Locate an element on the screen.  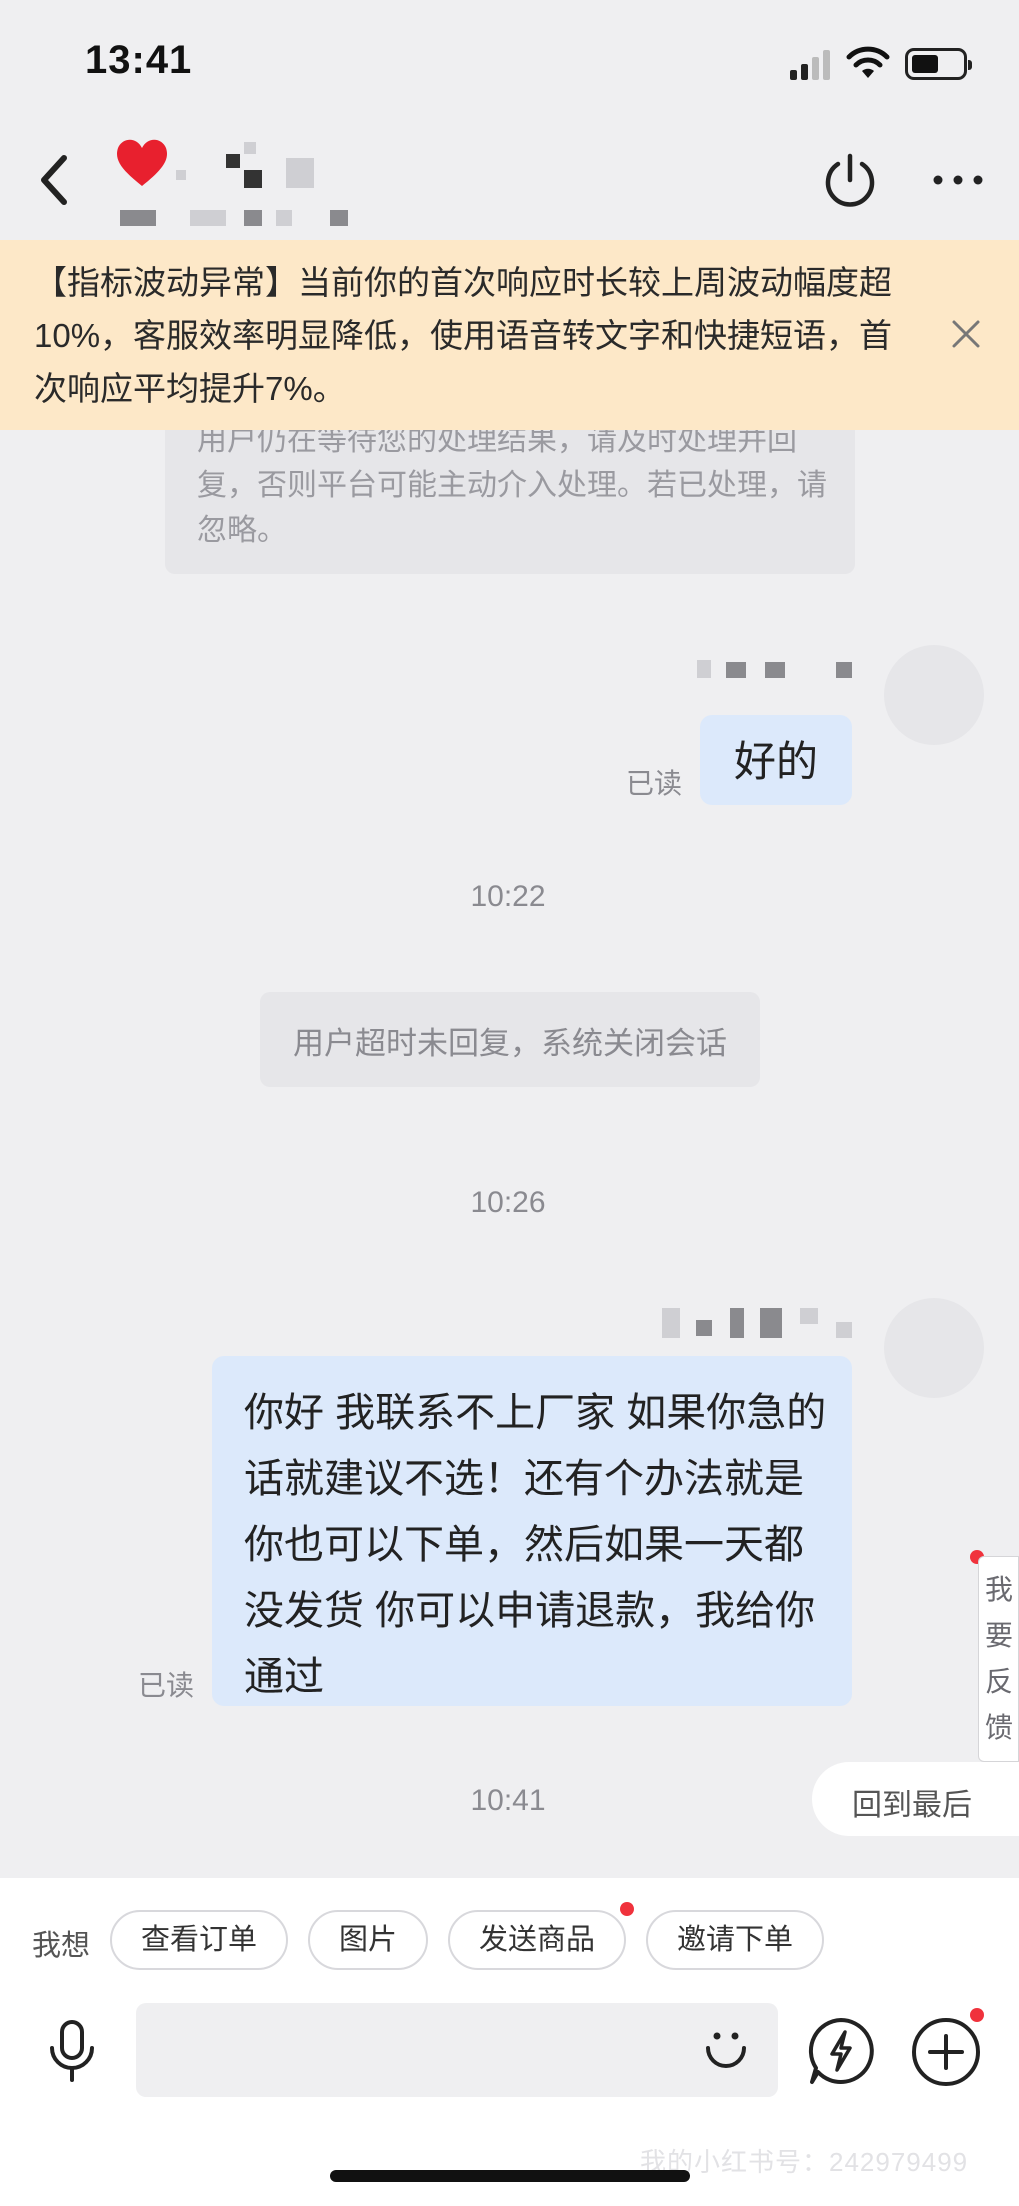
quick-actions-label: 我想 is located at coordinates (61, 1946).